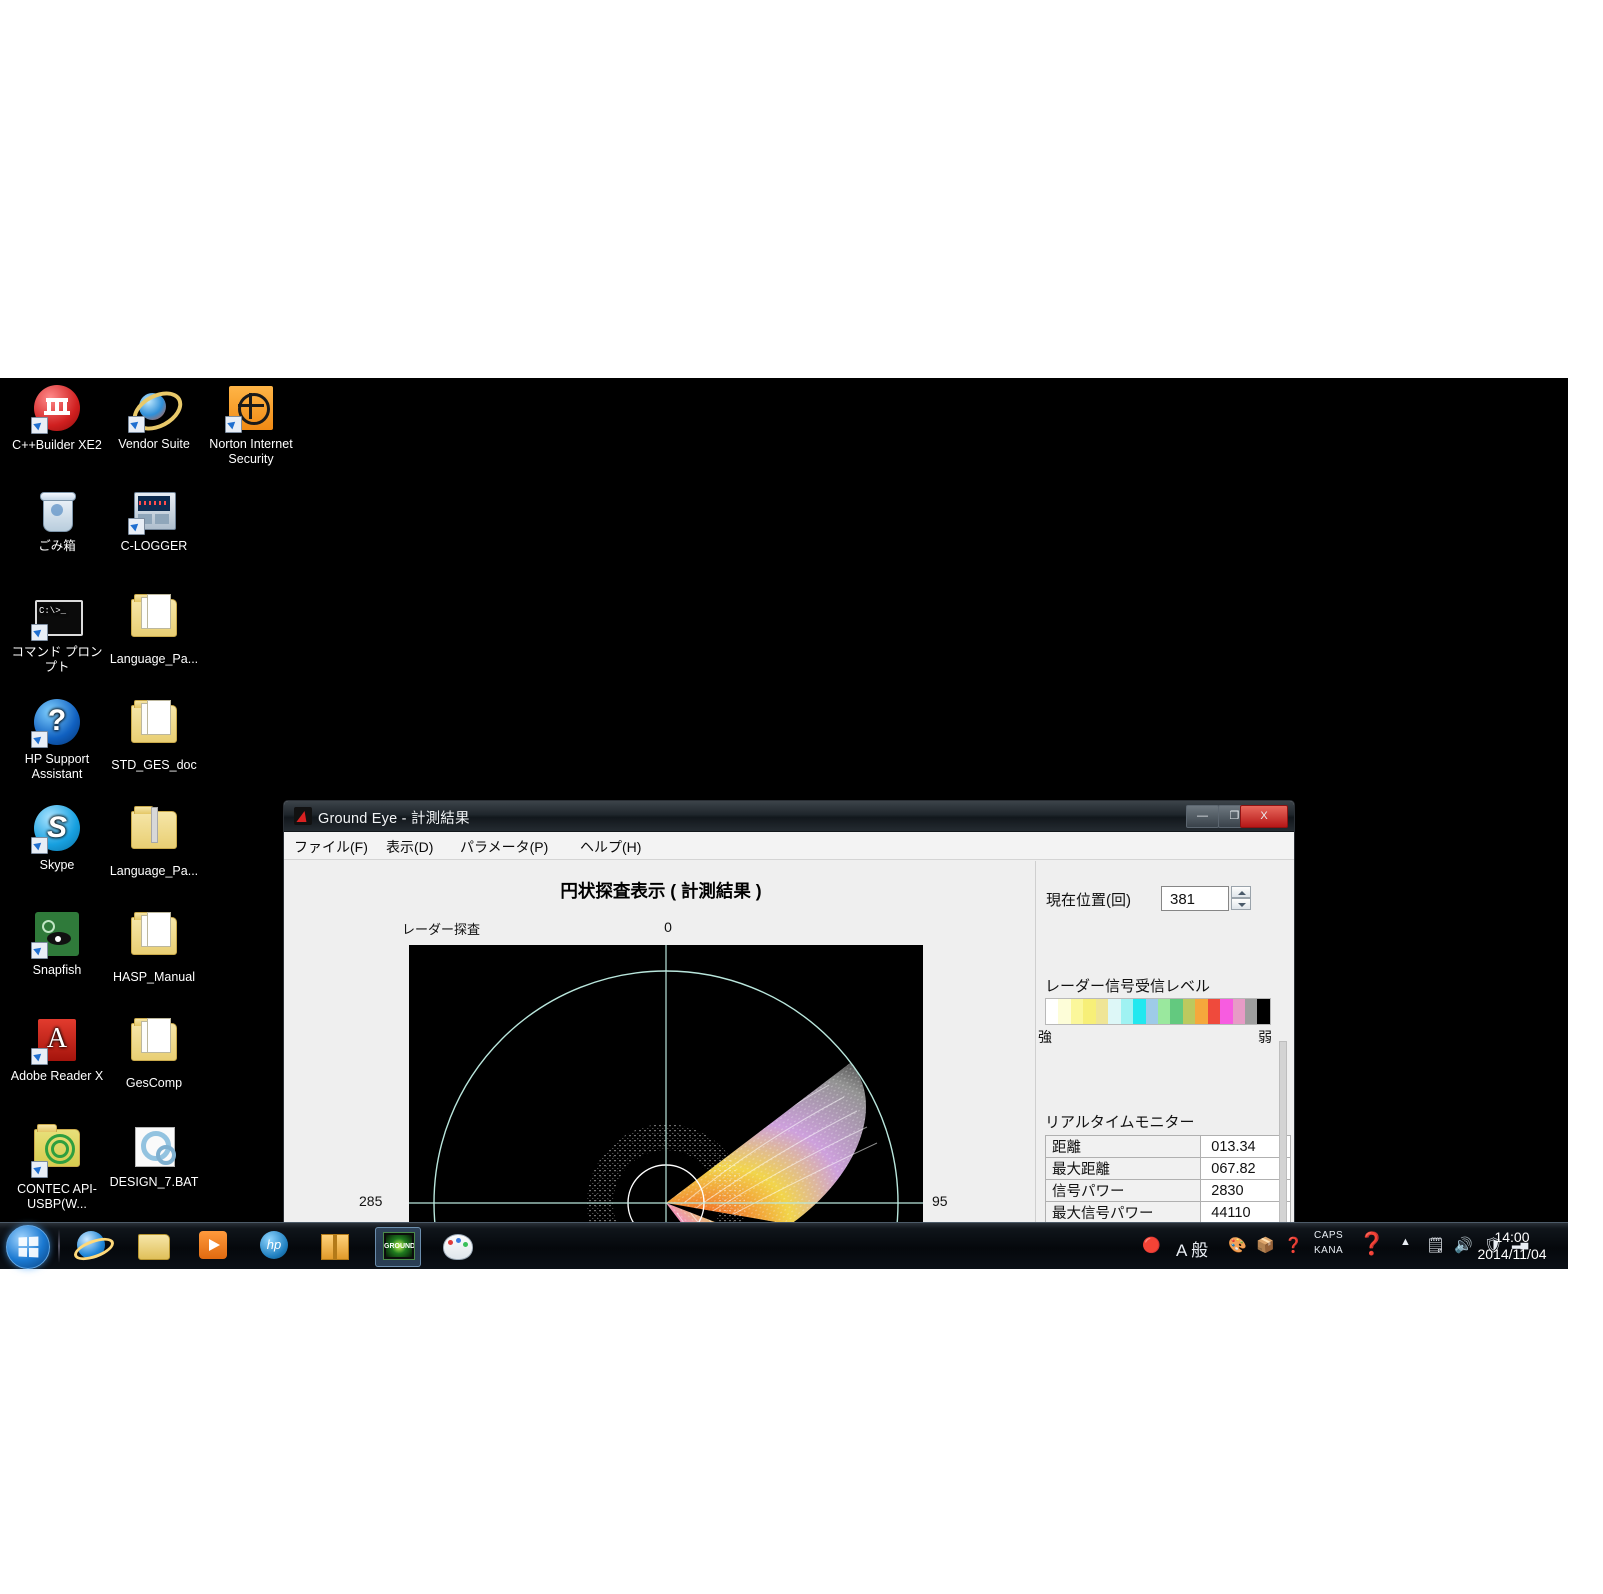 This screenshot has height=1594, width=1603. Describe the element at coordinates (789, 846) in the screenshot. I see `menu-bar: ファイル(F) 表示(D) パラメータ(P) ヘルプ(H)` at that location.